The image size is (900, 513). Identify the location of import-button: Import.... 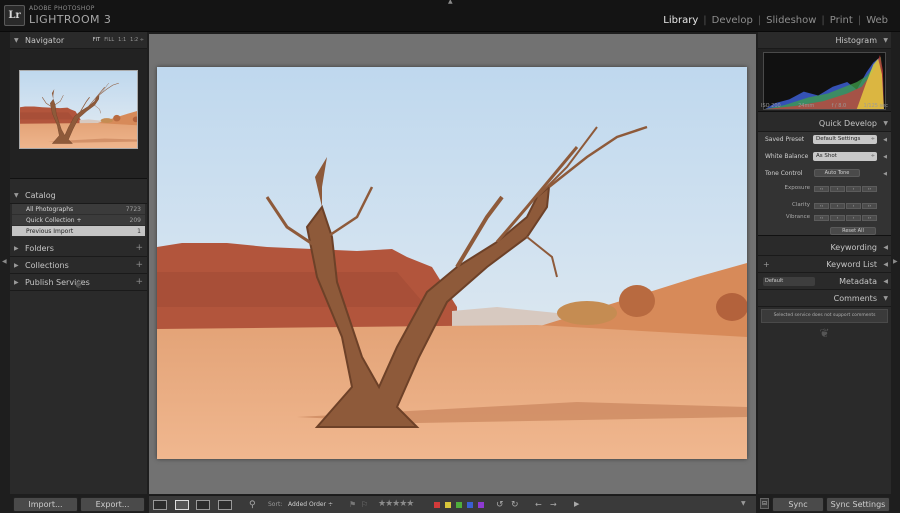
(45, 504).